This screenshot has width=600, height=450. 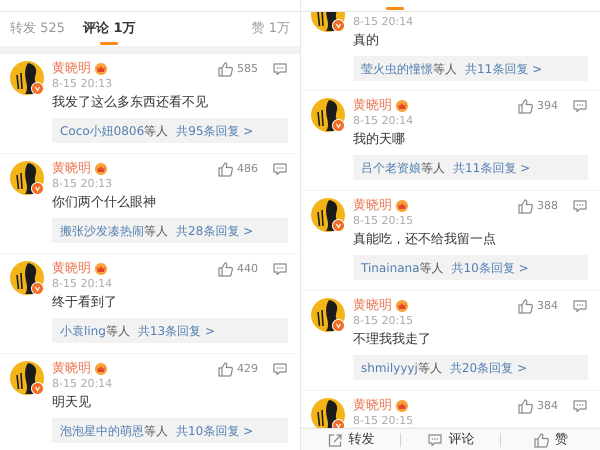 What do you see at coordinates (215, 231) in the screenshot?
I see `reply-count-link: 共28条回复 >` at bounding box center [215, 231].